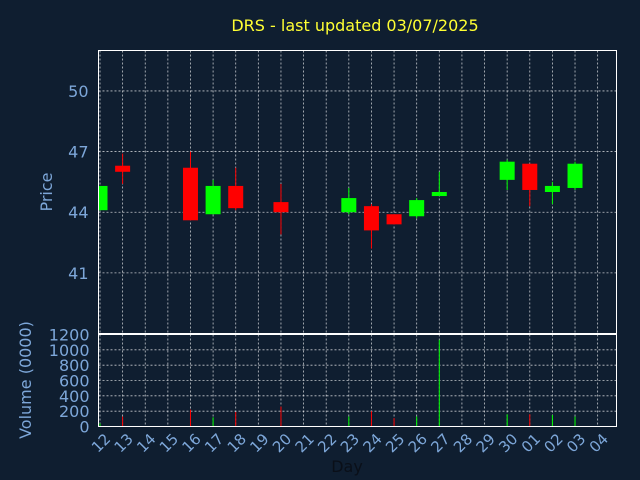 The width and height of the screenshot is (640, 480). I want to click on price-axis-label: Price, so click(46, 191).